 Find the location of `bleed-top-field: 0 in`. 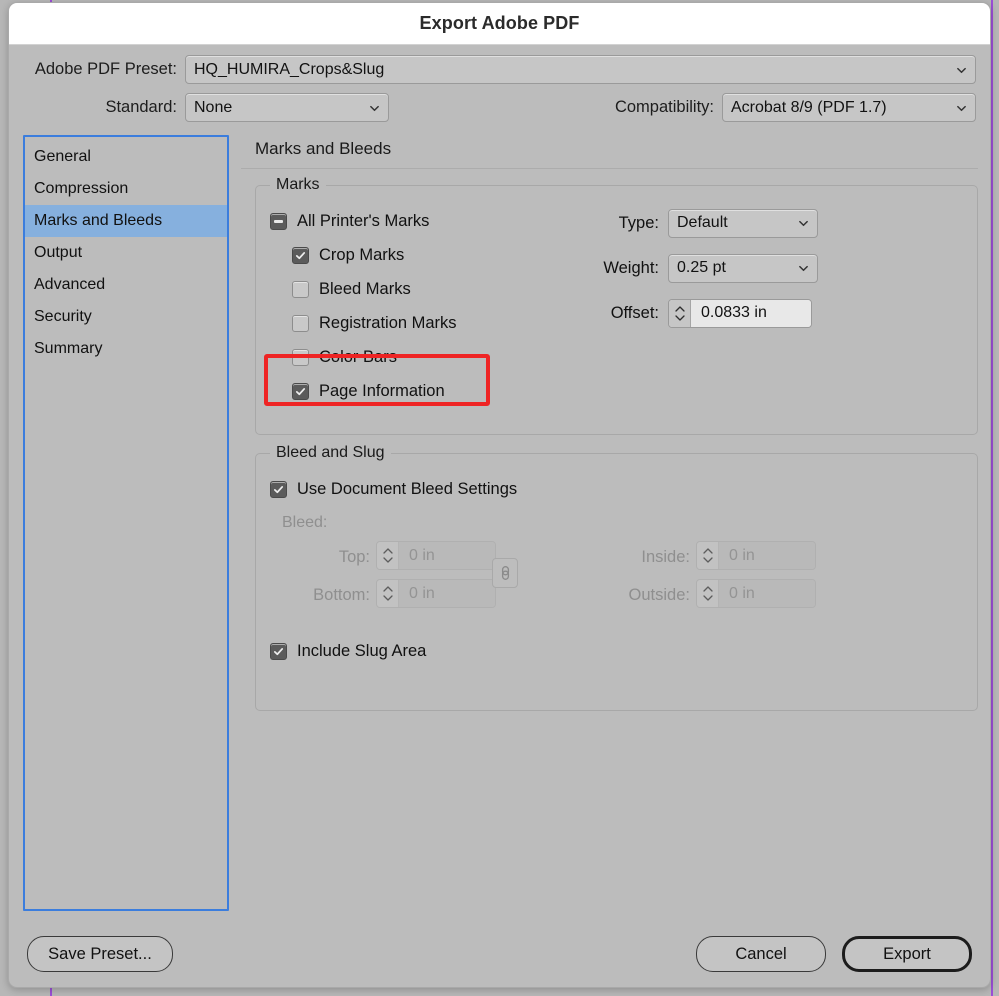

bleed-top-field: 0 in is located at coordinates (436, 555).